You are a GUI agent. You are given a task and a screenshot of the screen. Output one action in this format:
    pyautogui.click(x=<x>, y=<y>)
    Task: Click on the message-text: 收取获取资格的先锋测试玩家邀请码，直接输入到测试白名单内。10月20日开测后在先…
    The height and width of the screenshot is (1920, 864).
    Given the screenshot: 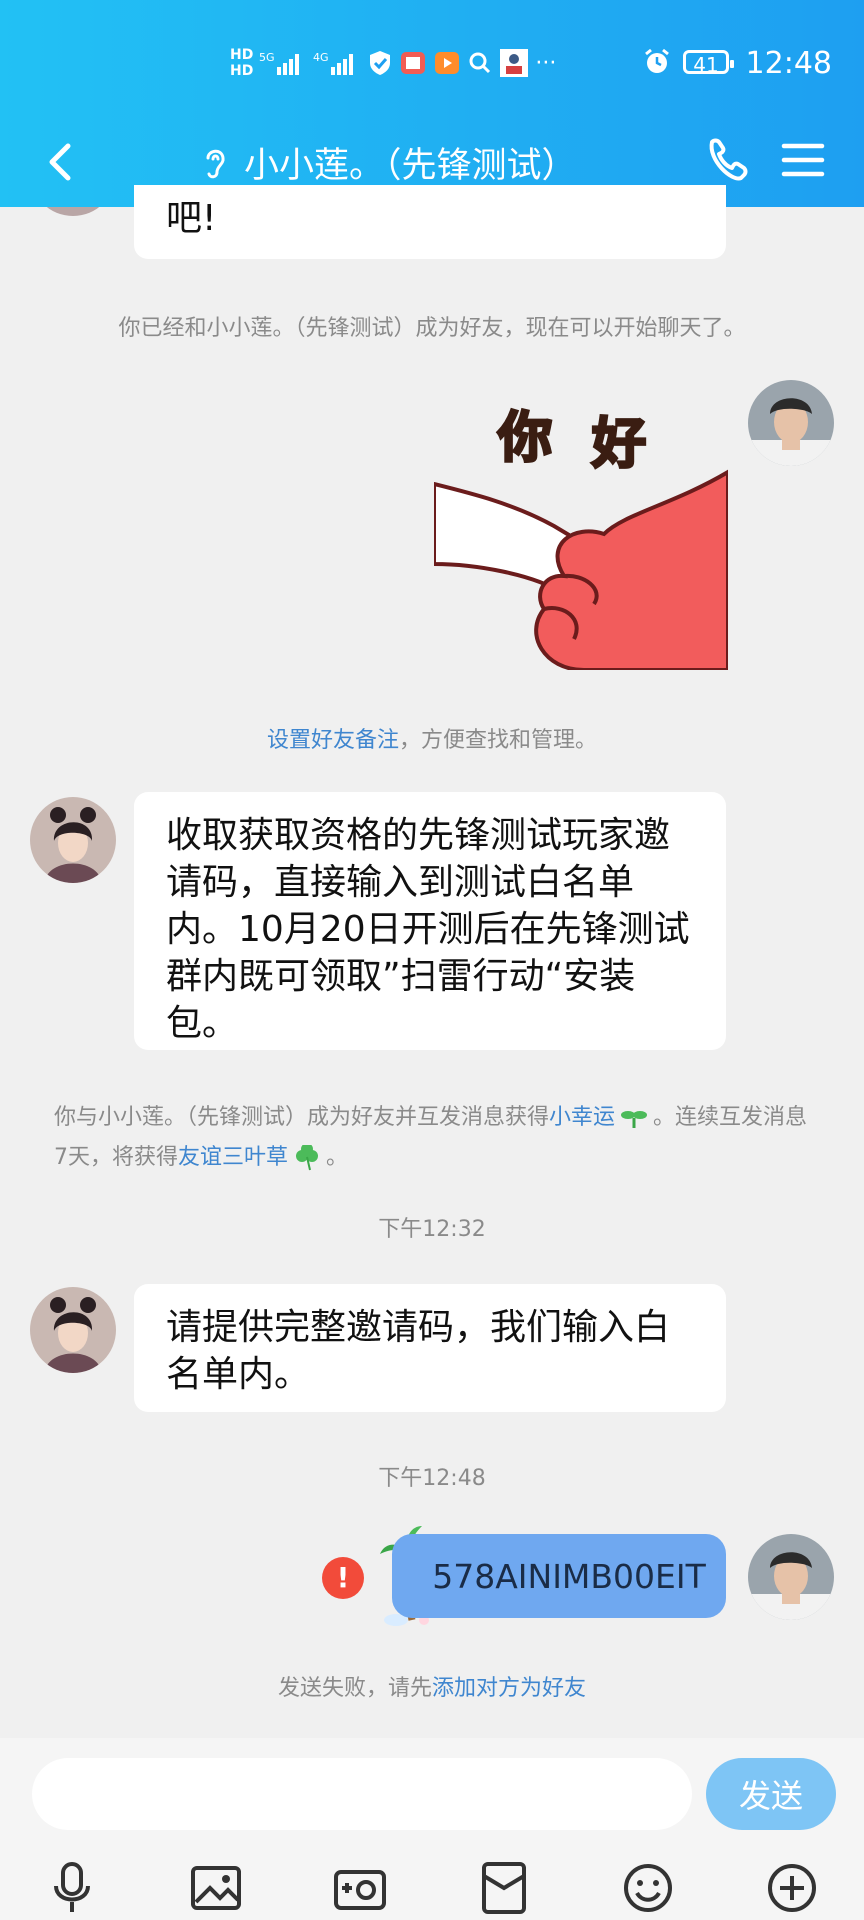 What is the action you would take?
    pyautogui.click(x=428, y=929)
    